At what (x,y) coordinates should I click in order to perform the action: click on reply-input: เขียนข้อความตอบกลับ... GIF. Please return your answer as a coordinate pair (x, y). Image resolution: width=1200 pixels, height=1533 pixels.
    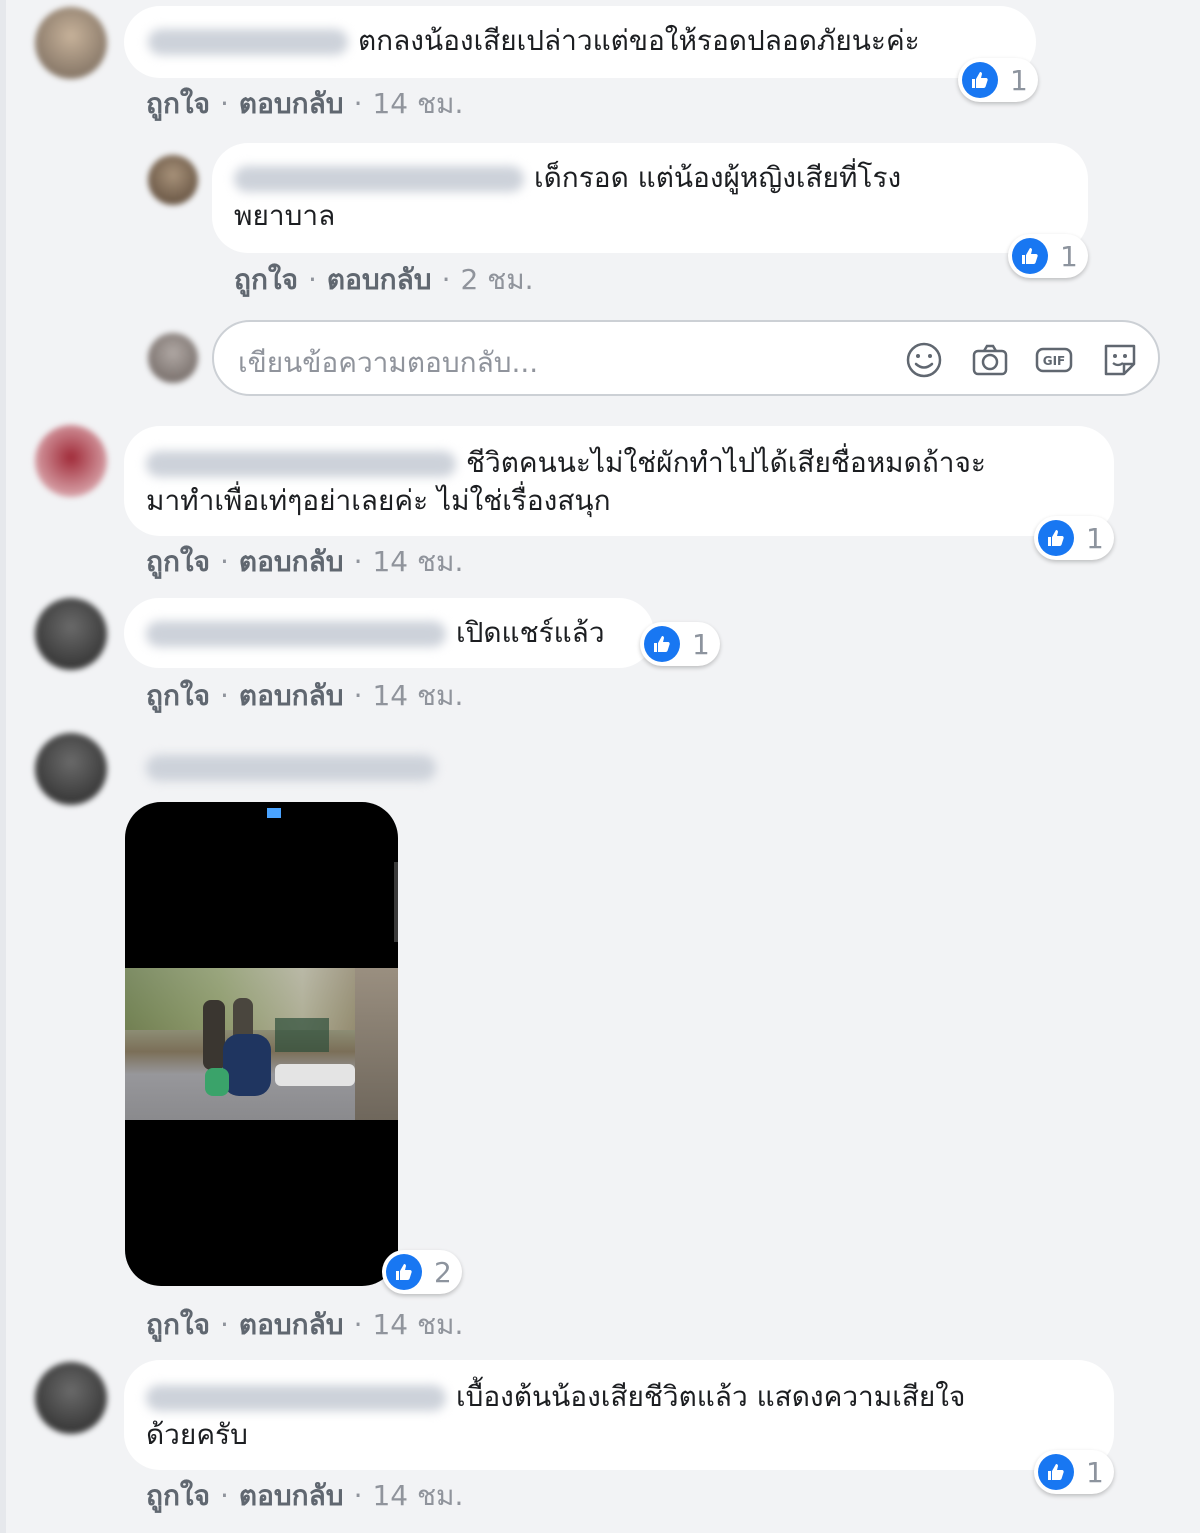
    Looking at the image, I should click on (686, 358).